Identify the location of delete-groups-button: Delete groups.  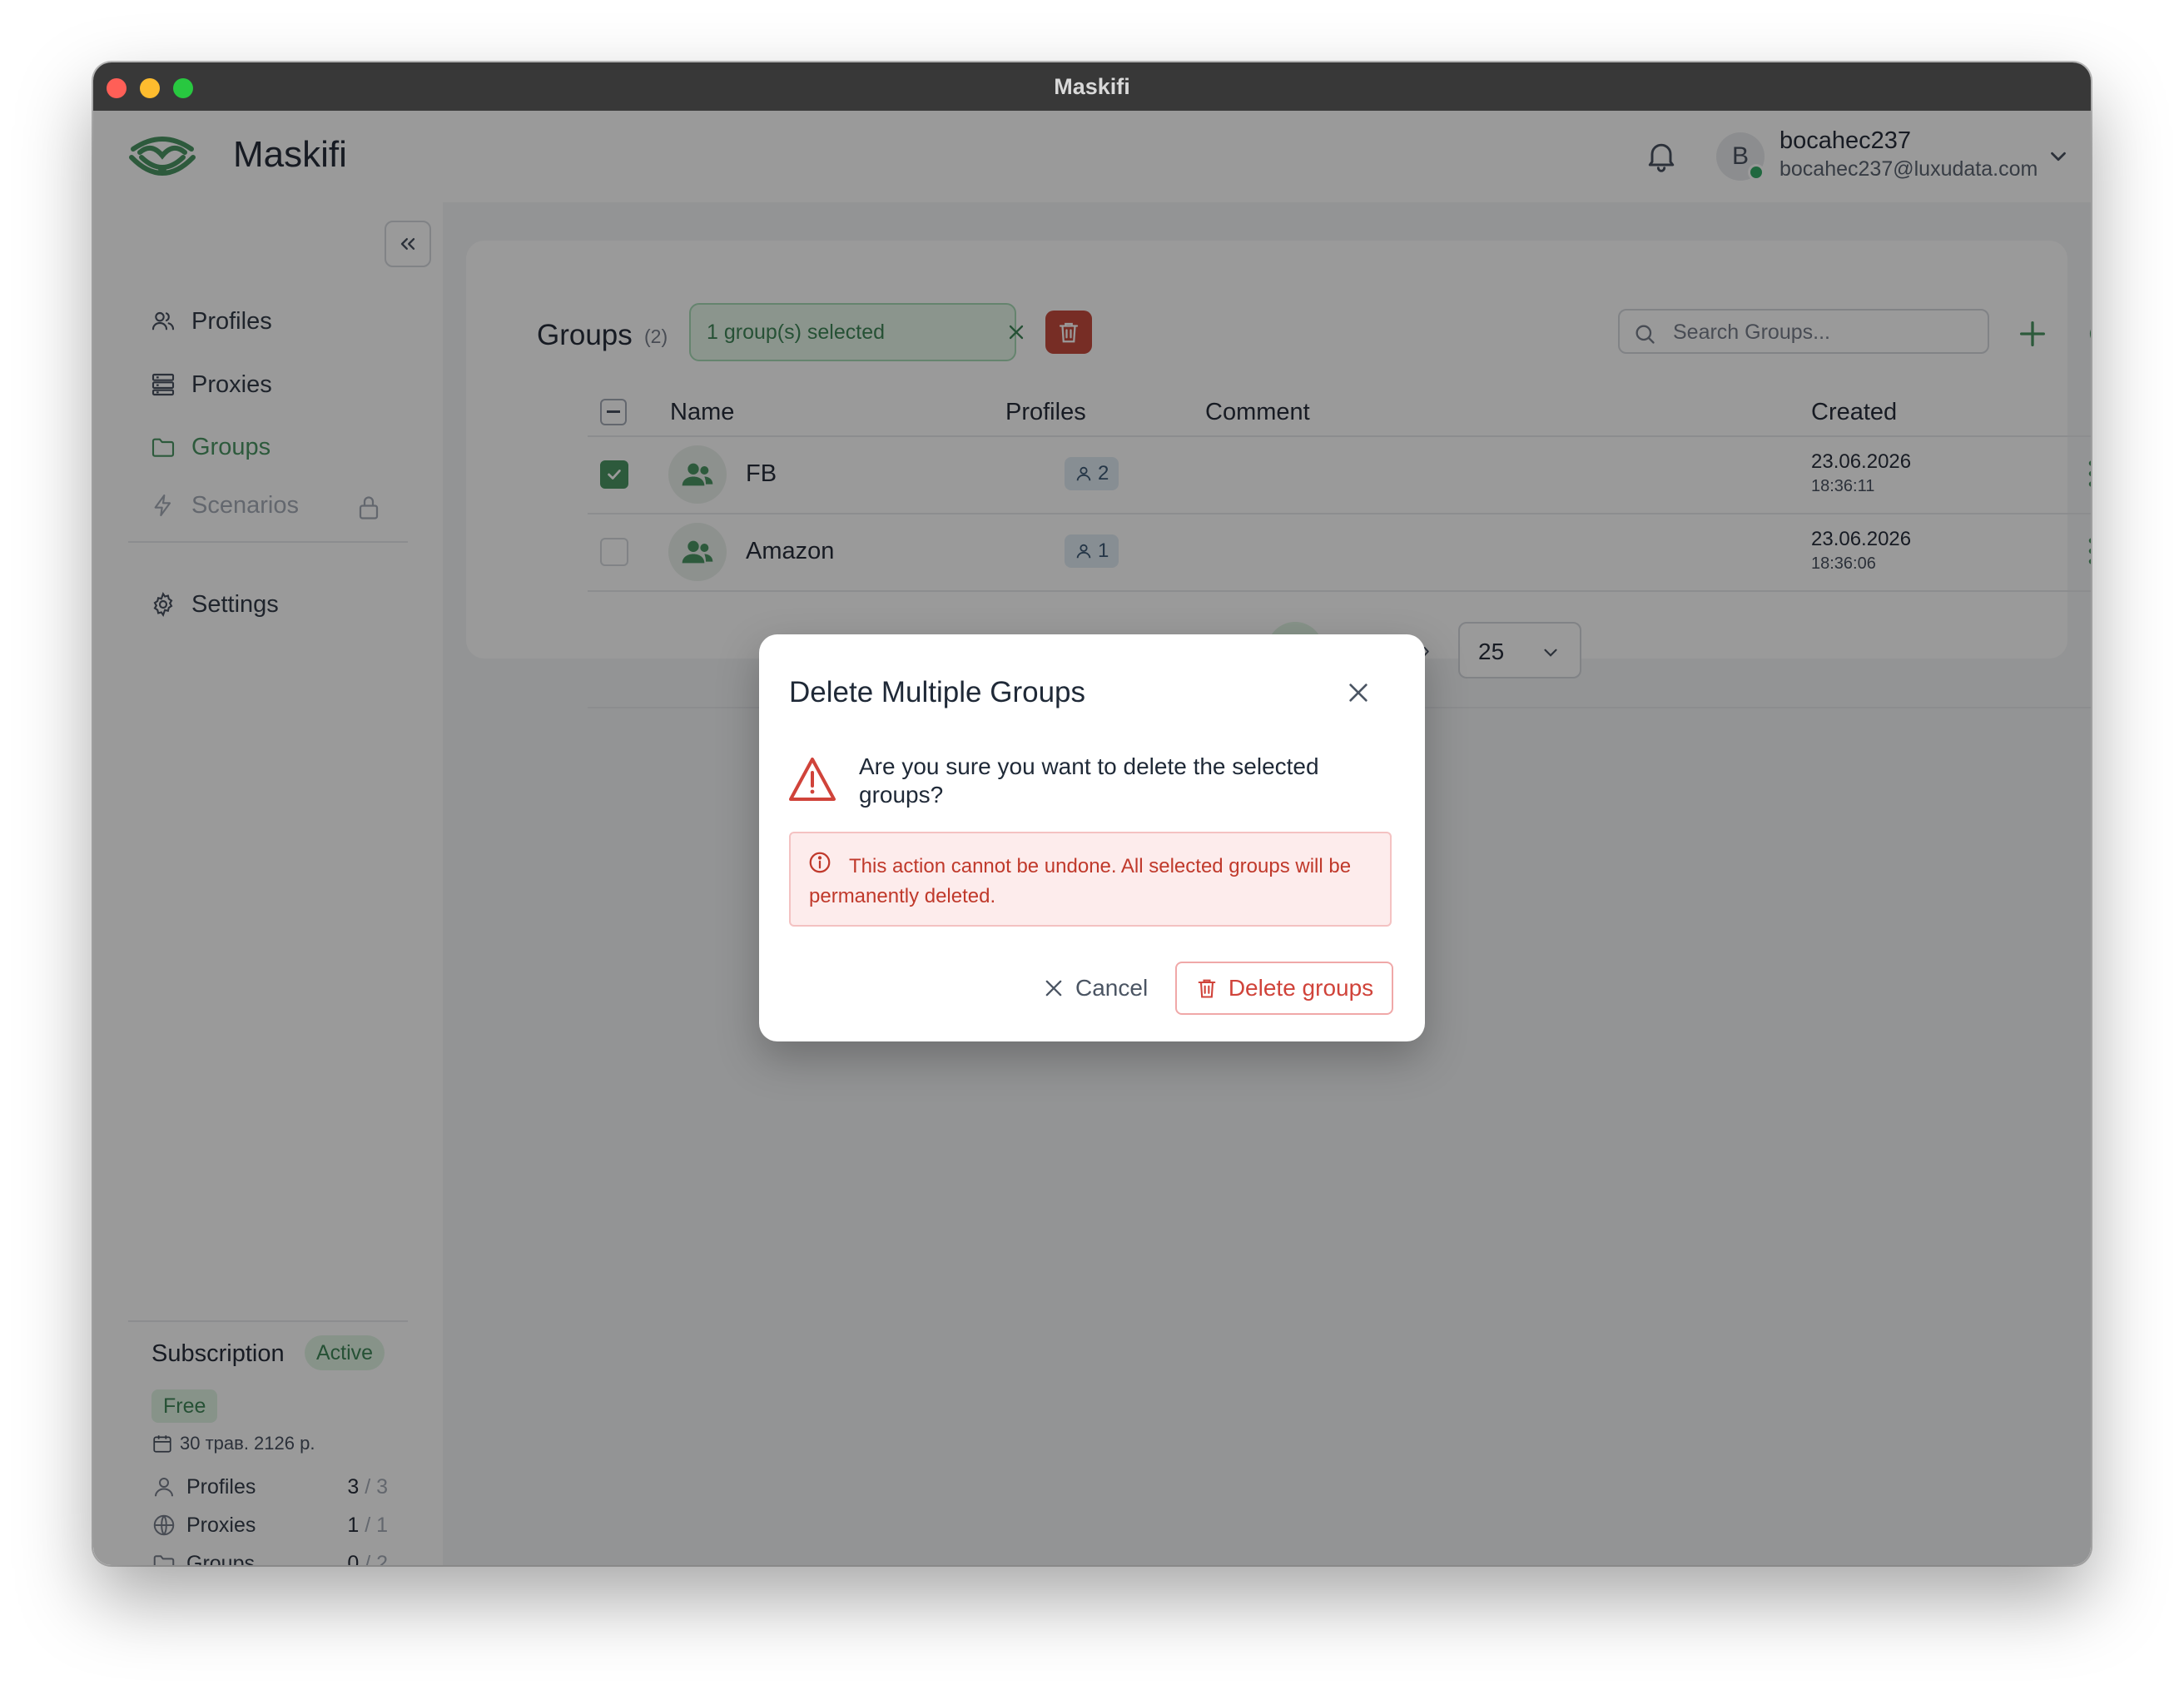
(1284, 988).